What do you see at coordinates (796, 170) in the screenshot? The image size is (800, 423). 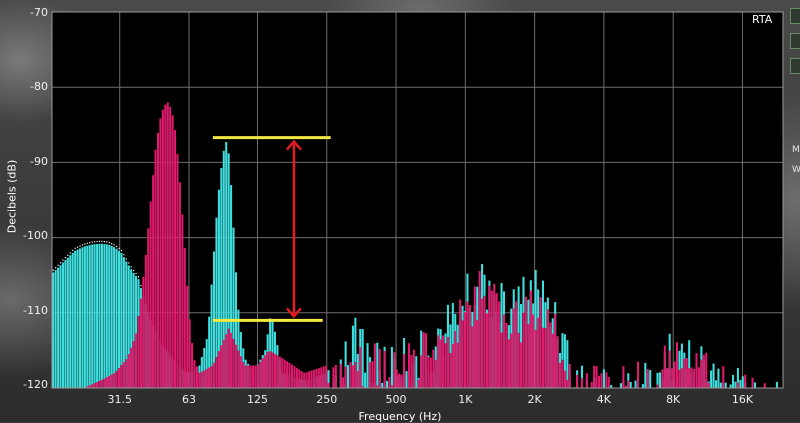 I see `side-panel-letter: W` at bounding box center [796, 170].